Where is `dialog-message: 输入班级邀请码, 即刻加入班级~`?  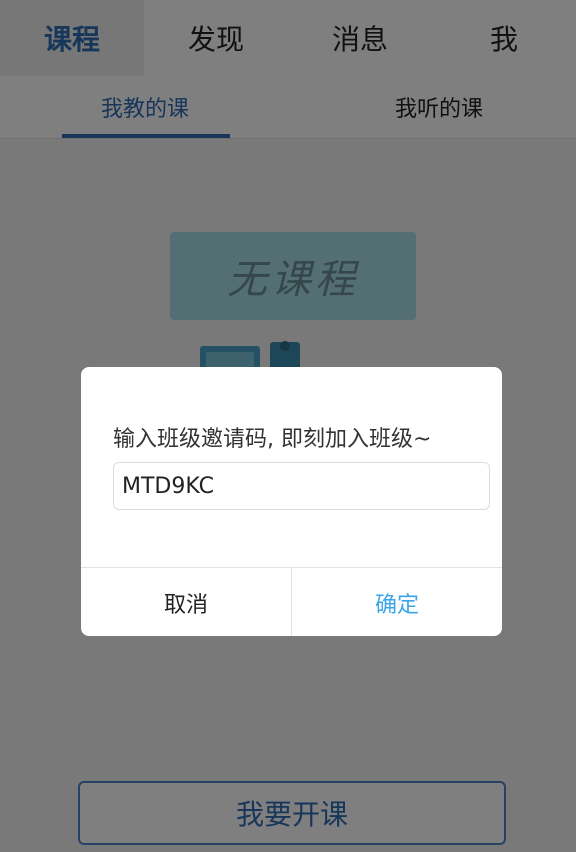
dialog-message: 输入班级邀请码, 即刻加入班级~ is located at coordinates (272, 439).